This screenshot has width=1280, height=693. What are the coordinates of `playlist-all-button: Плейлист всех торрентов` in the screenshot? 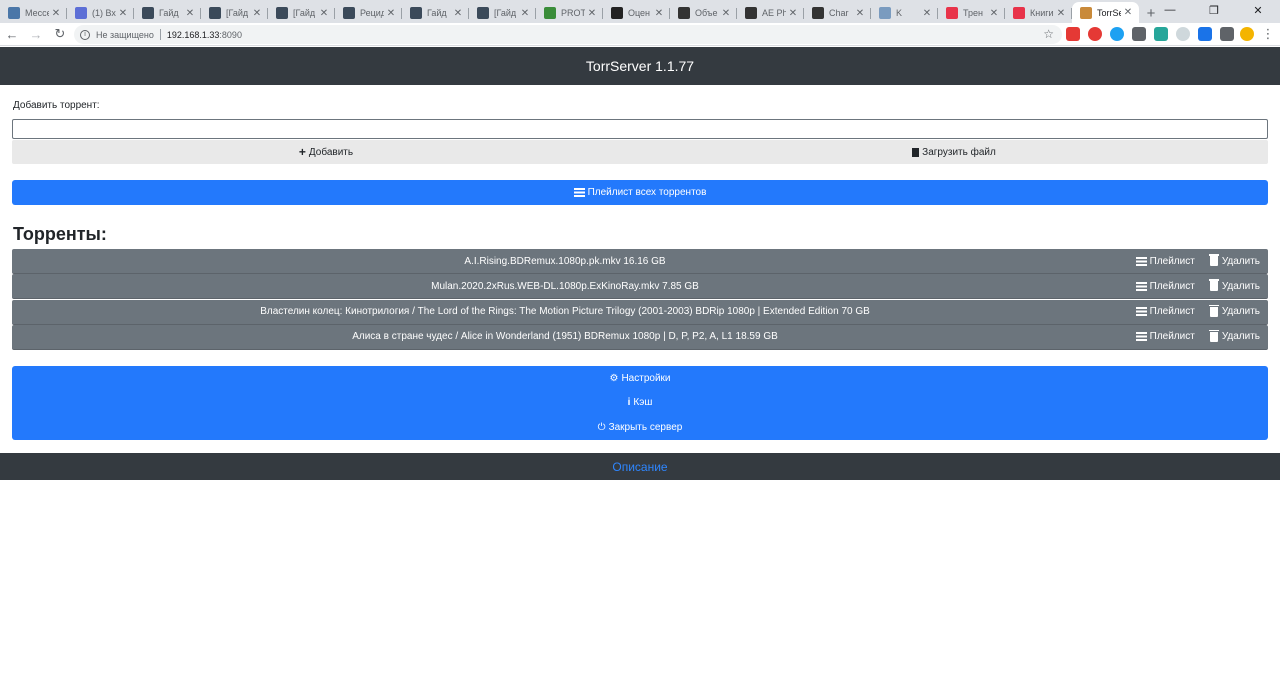 It's located at (640, 192).